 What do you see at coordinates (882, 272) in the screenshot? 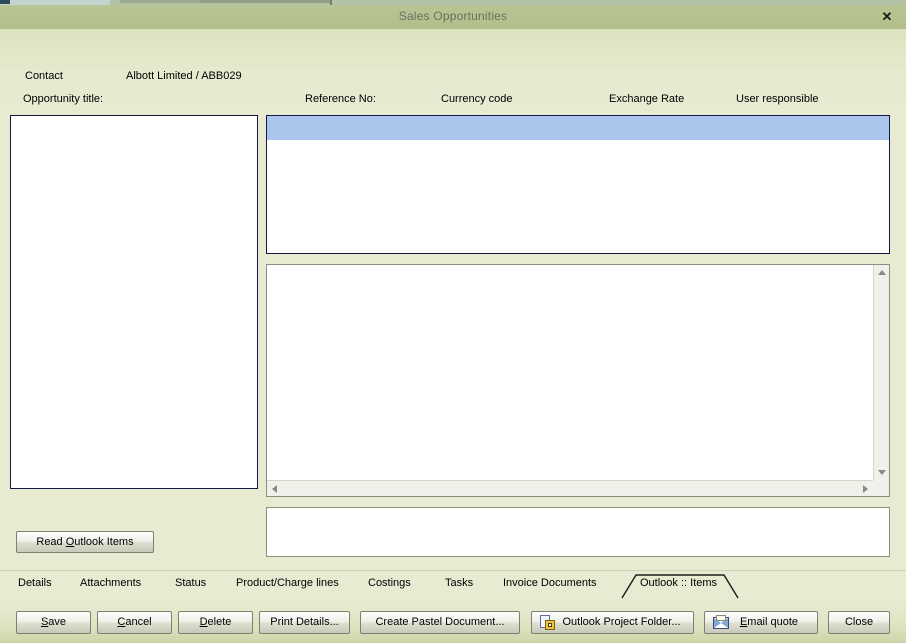
I see `scroll-up-arrow-icon` at bounding box center [882, 272].